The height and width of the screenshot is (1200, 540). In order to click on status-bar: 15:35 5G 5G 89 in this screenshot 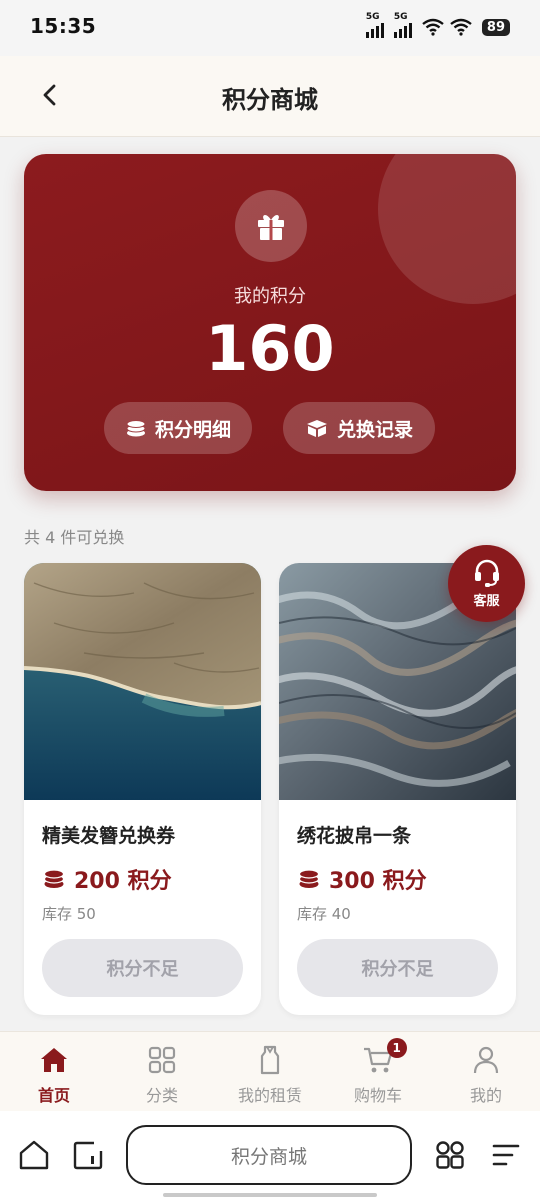, I will do `click(270, 28)`.